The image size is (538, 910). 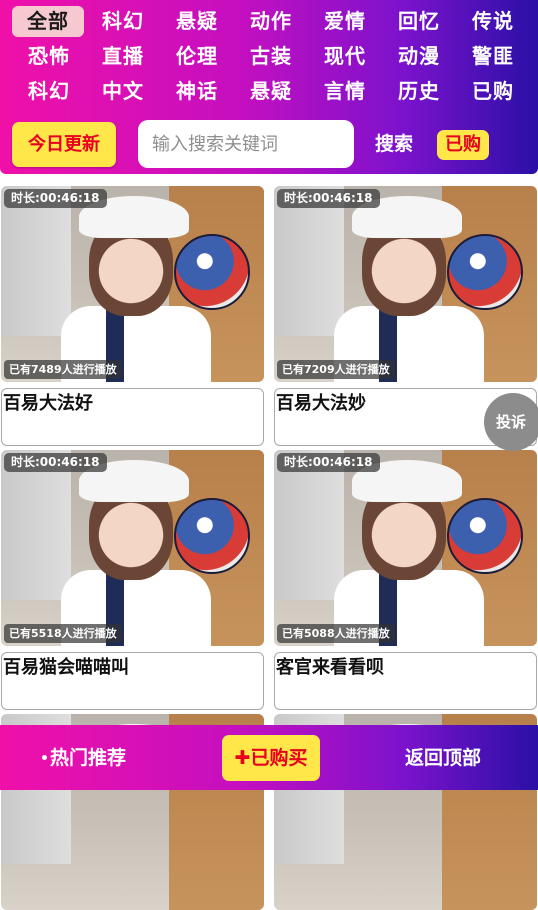 What do you see at coordinates (271, 91) in the screenshot?
I see `category-suspense-2: 悬疑` at bounding box center [271, 91].